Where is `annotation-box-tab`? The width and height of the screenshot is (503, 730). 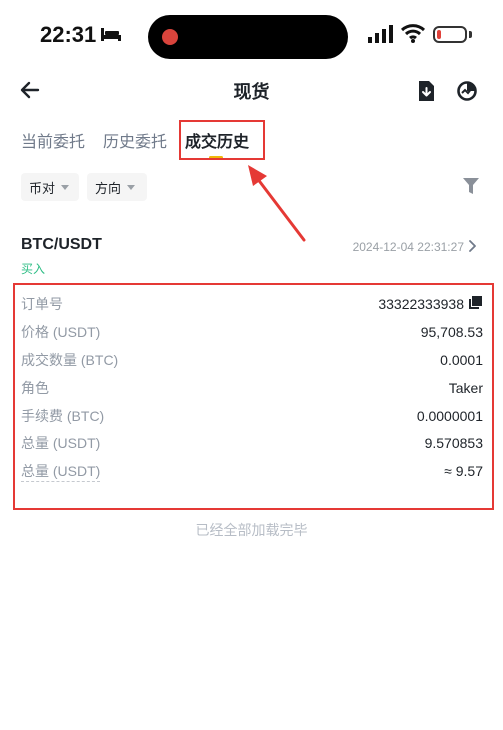 annotation-box-tab is located at coordinates (222, 140).